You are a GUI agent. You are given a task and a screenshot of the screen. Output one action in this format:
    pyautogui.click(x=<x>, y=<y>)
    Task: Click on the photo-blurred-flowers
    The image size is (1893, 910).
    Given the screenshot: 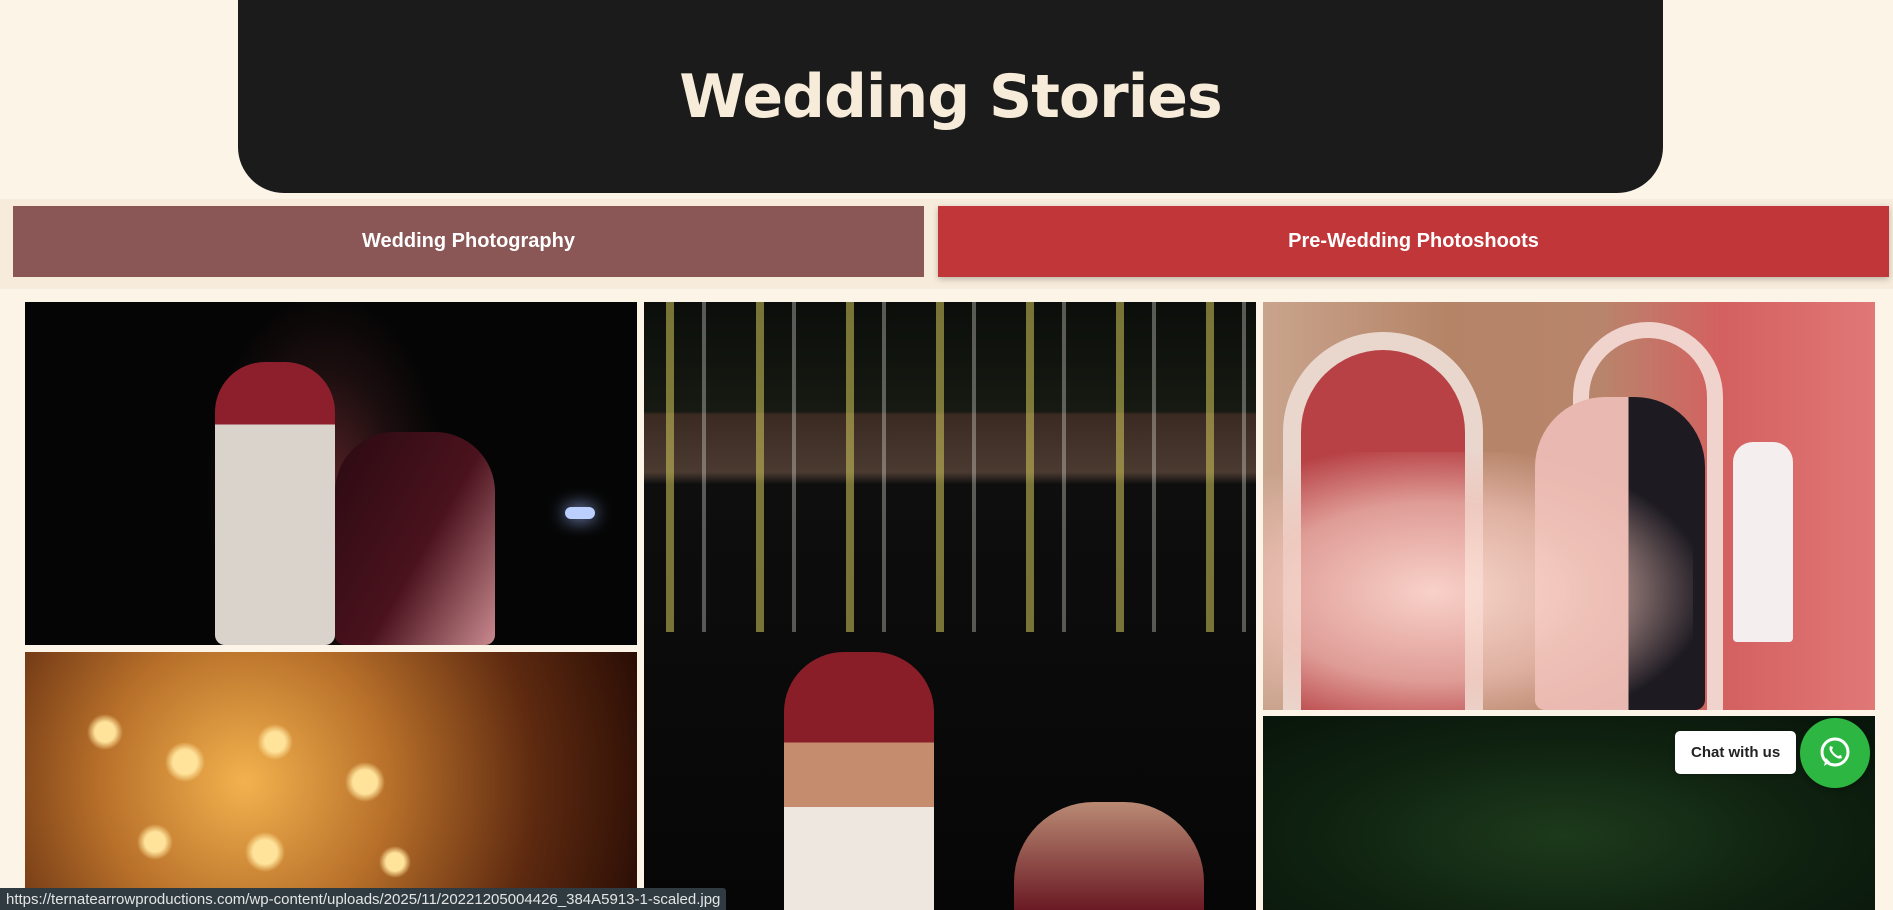 What is the action you would take?
    pyautogui.click(x=1478, y=581)
    